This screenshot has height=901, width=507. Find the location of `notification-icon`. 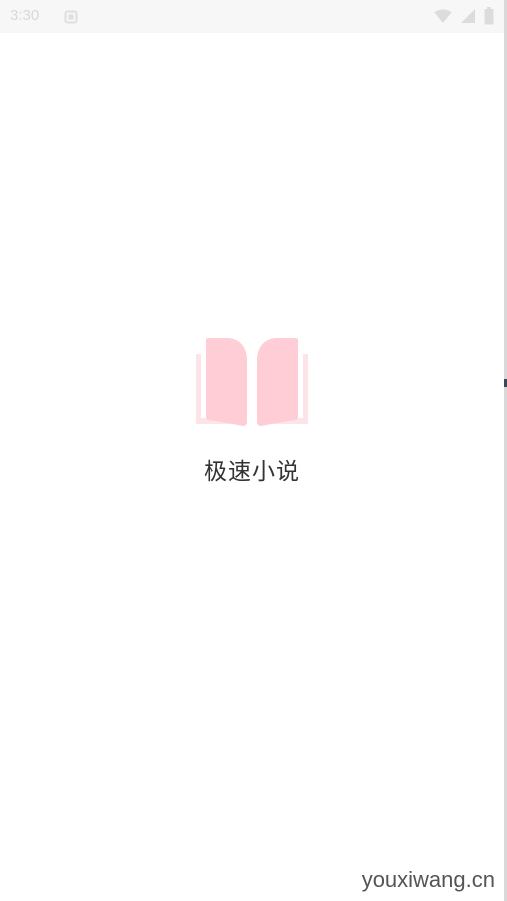

notification-icon is located at coordinates (71, 16).